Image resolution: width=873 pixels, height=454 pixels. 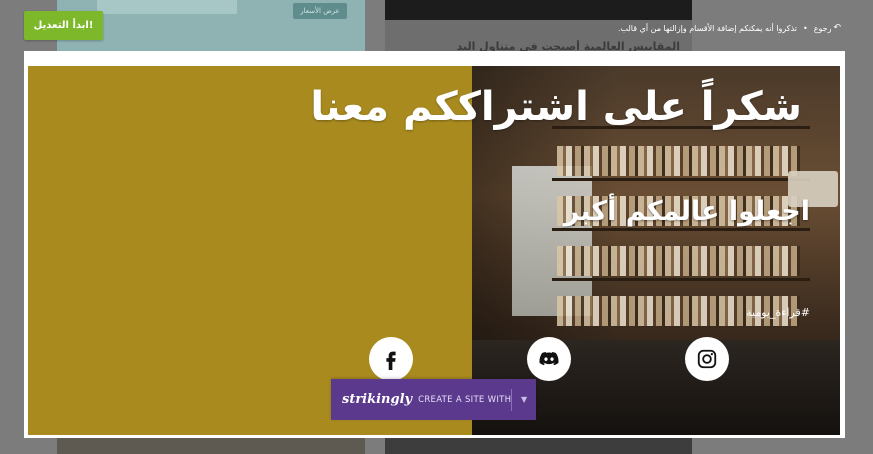 What do you see at coordinates (538, 446) in the screenshot?
I see `background-footer-right` at bounding box center [538, 446].